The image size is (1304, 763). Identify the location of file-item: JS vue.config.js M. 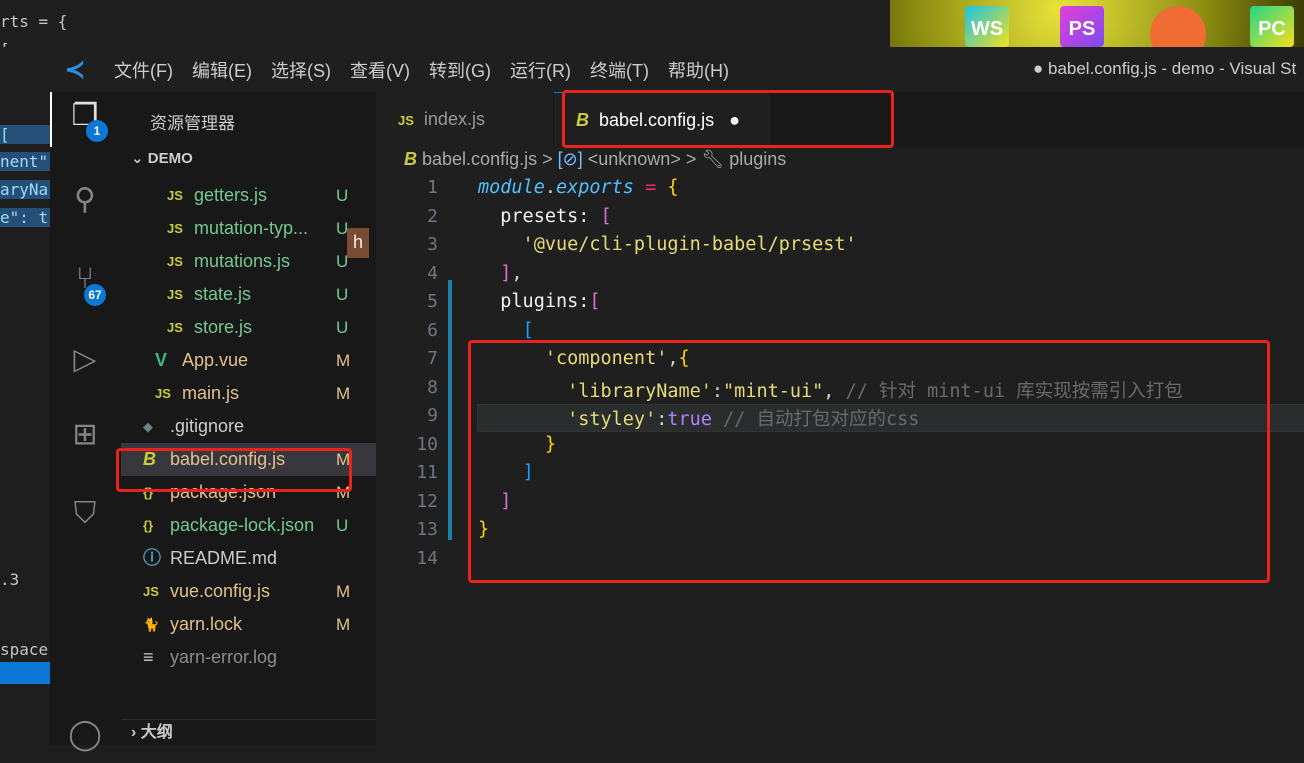
(248, 591).